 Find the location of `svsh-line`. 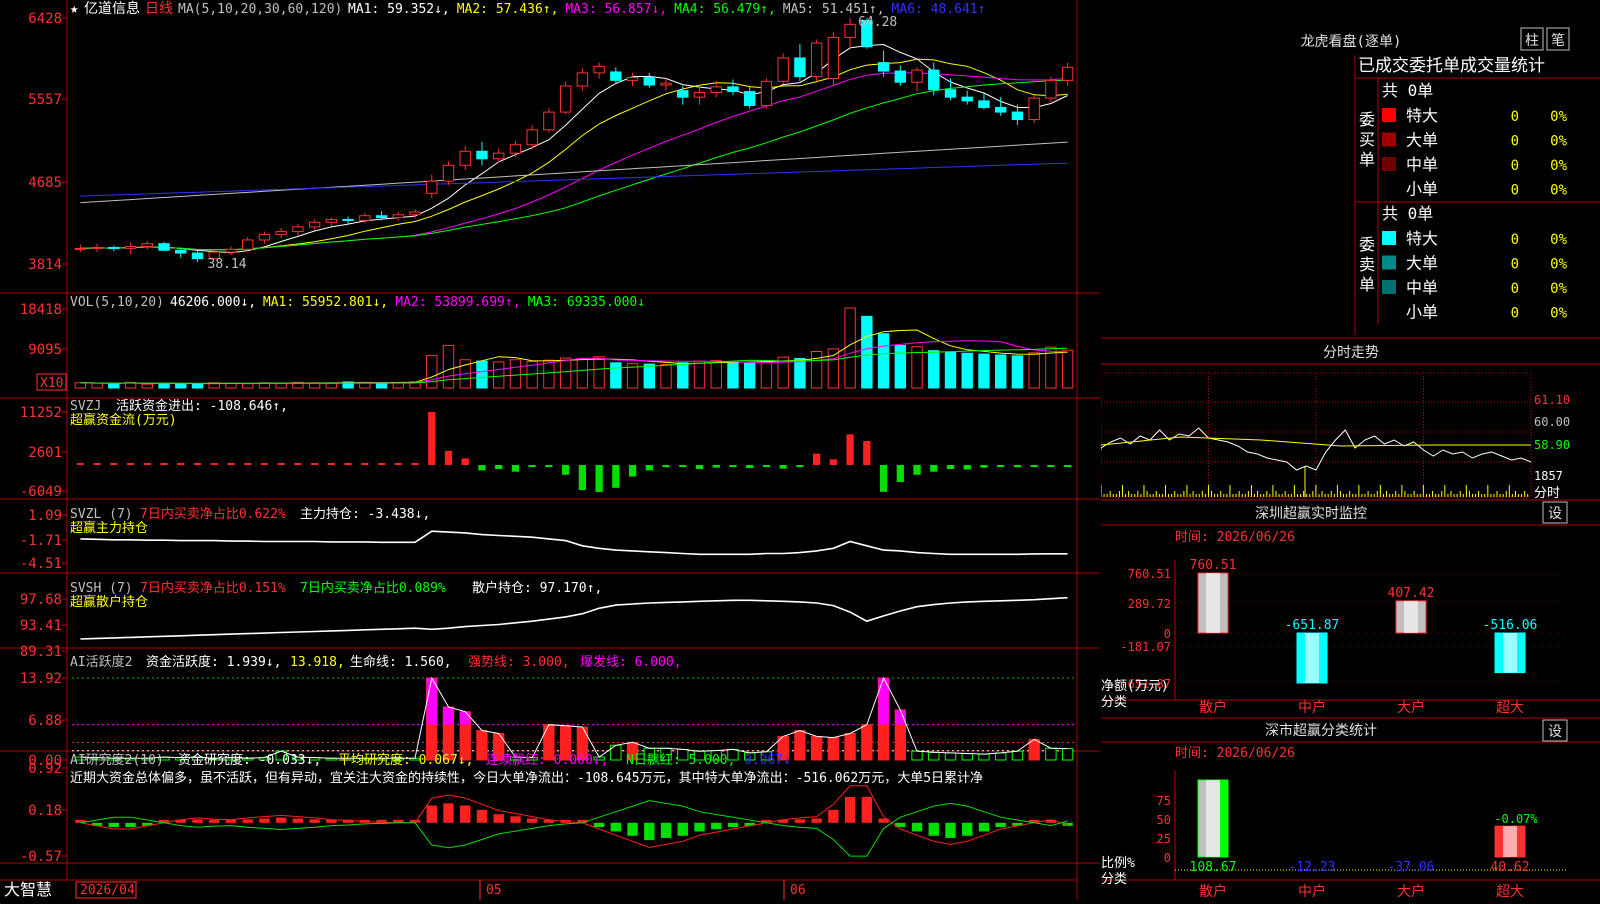

svsh-line is located at coordinates (574, 618).